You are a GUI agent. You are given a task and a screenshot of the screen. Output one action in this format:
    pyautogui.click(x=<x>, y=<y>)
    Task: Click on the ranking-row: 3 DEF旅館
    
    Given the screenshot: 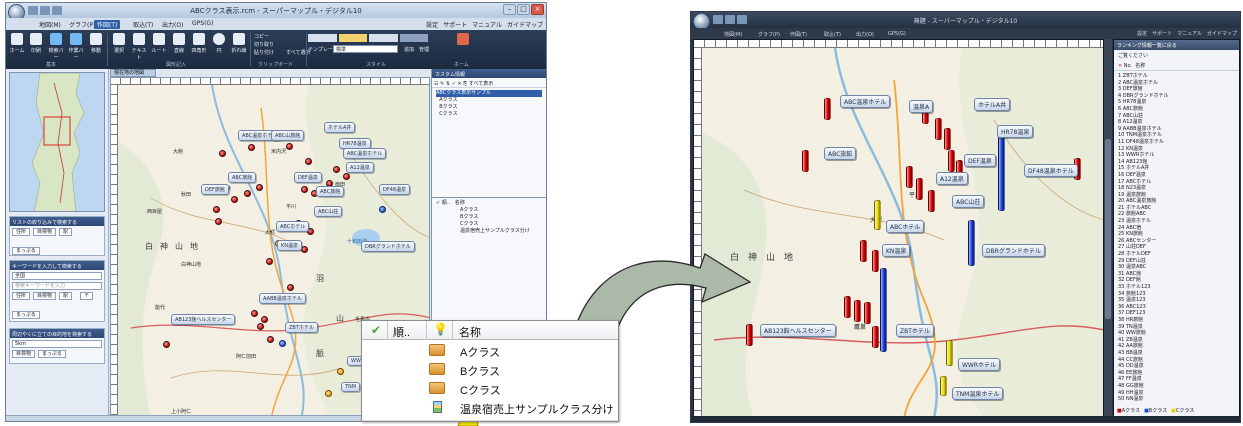 What is the action you would take?
    pyautogui.click(x=1176, y=89)
    